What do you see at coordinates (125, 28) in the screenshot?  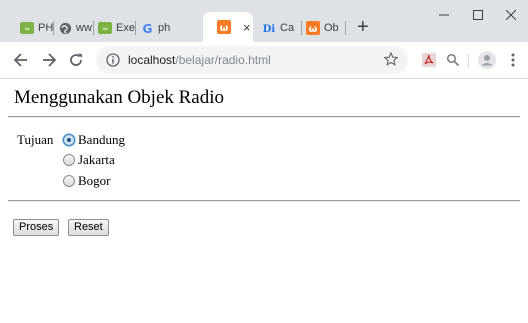 I see `tab-label: Exe` at bounding box center [125, 28].